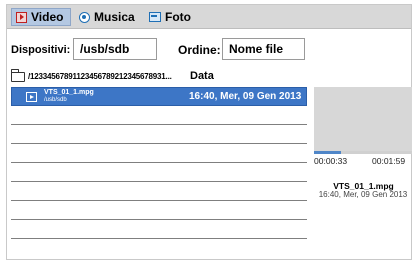  Describe the element at coordinates (363, 119) in the screenshot. I see `video-preview` at that location.